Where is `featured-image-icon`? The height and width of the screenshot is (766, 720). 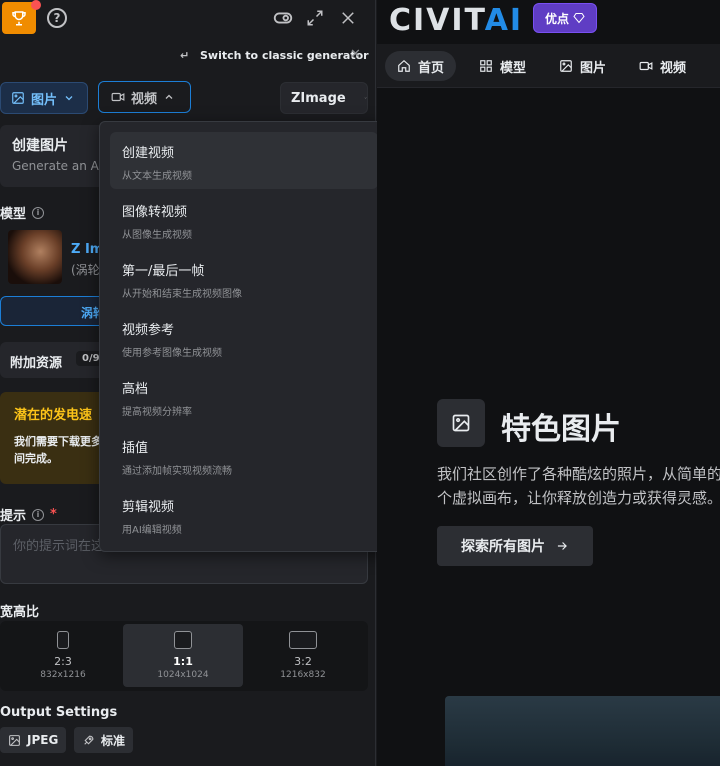
featured-image-icon is located at coordinates (461, 423).